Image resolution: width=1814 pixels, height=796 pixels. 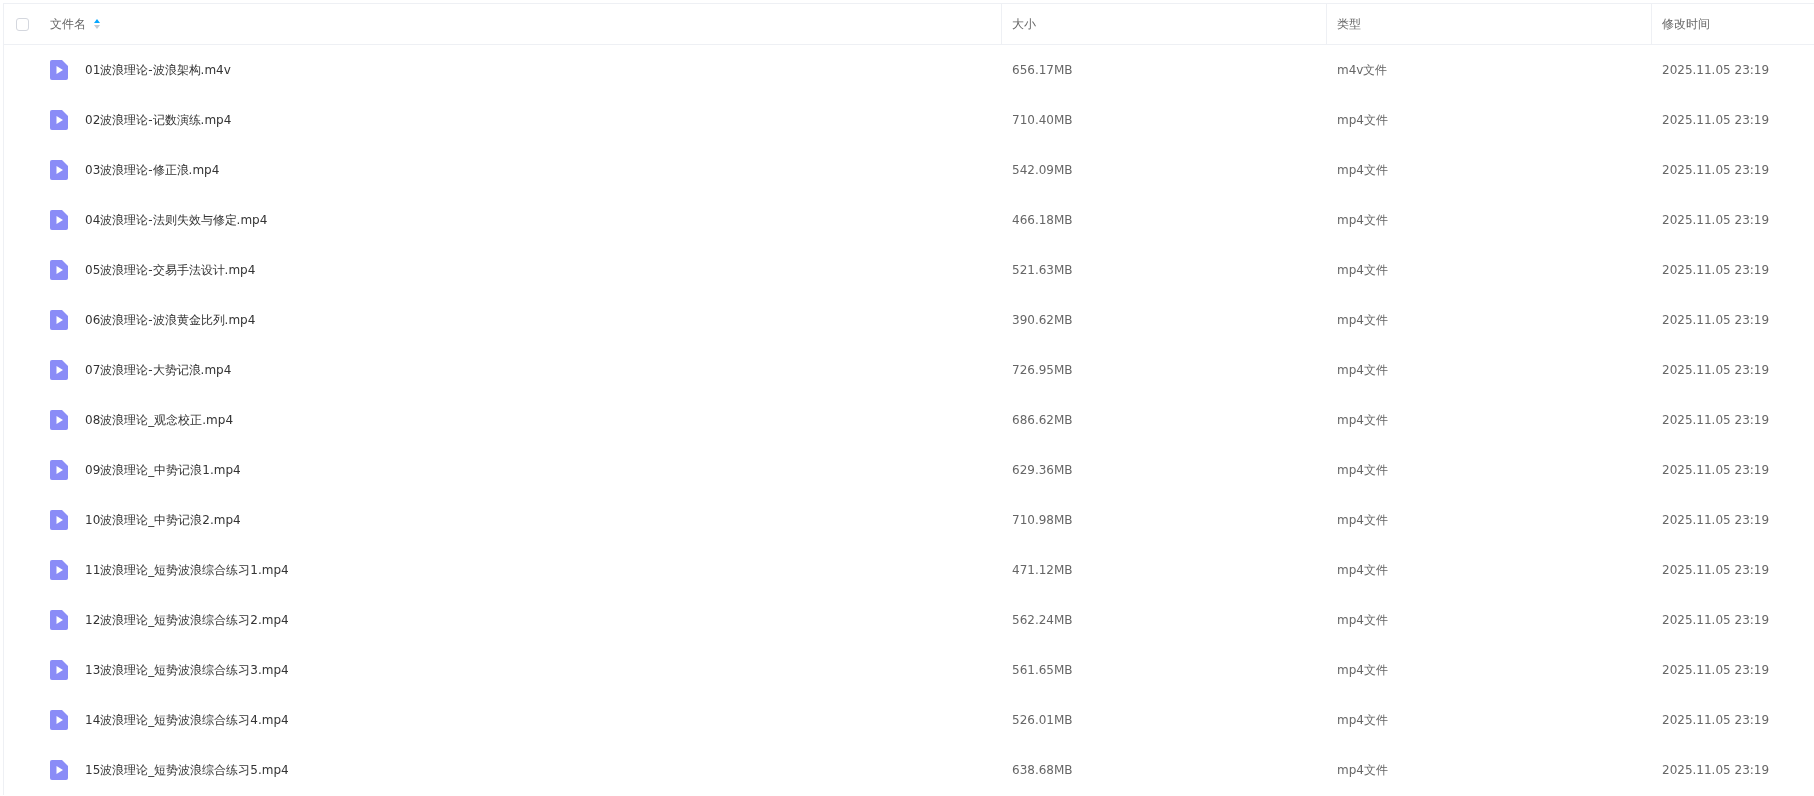 What do you see at coordinates (163, 470) in the screenshot?
I see `file-name: 09波浪理论_中势记浪1.mp4` at bounding box center [163, 470].